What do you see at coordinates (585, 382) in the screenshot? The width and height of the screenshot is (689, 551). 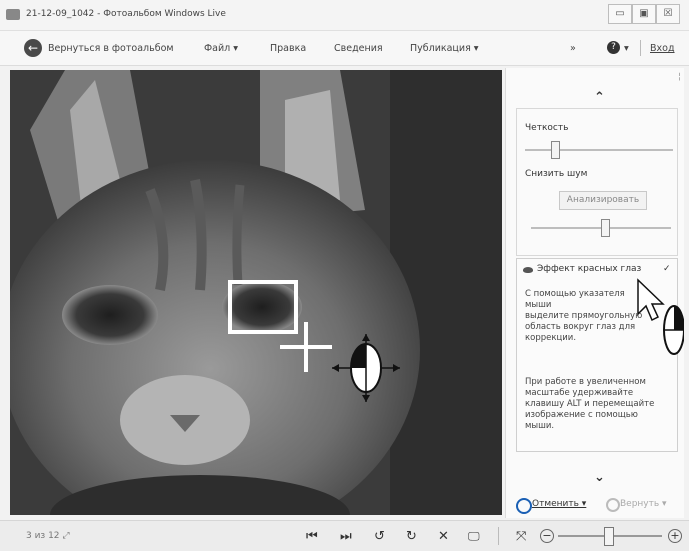 I see `hint-line: При работе в увеличенном` at bounding box center [585, 382].